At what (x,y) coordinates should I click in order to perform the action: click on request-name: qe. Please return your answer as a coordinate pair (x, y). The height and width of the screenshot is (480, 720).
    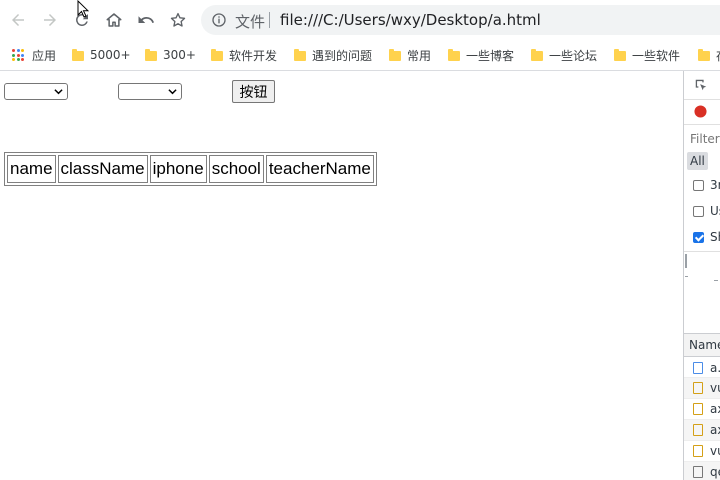
    Looking at the image, I should click on (715, 472).